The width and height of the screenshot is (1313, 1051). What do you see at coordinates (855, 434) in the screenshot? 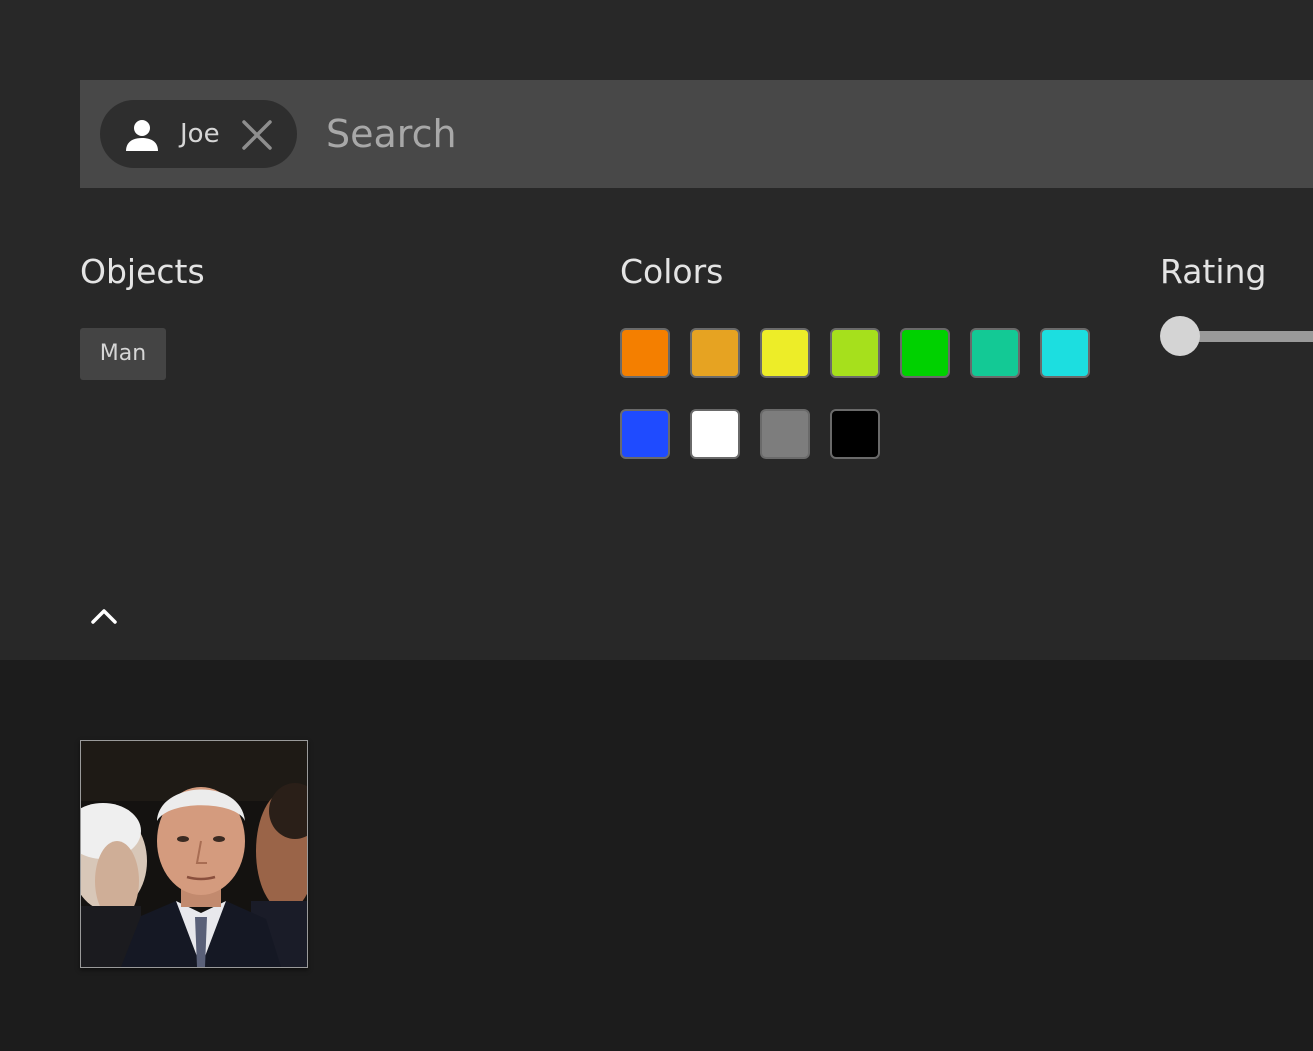
I see `color-swatch-black` at bounding box center [855, 434].